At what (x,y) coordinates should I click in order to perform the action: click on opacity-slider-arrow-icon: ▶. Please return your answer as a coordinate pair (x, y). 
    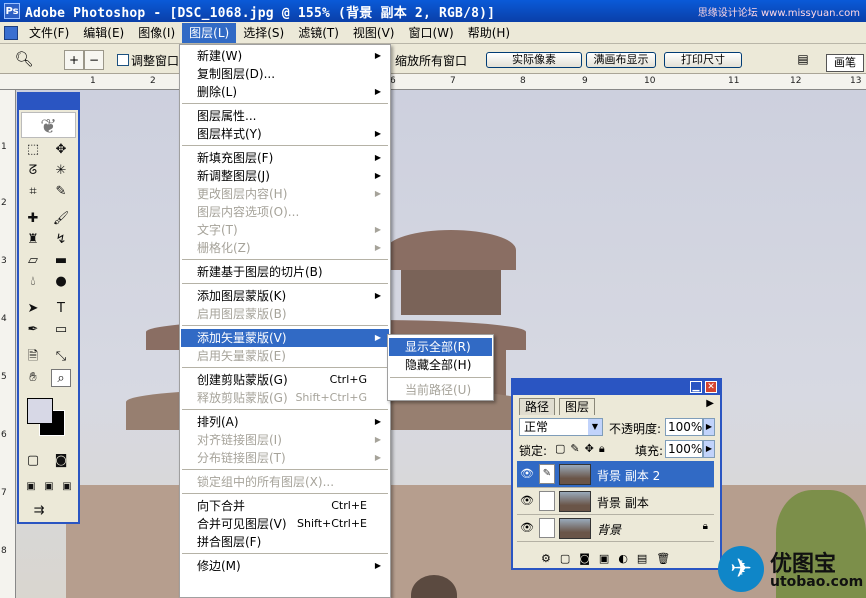
    Looking at the image, I should click on (709, 427).